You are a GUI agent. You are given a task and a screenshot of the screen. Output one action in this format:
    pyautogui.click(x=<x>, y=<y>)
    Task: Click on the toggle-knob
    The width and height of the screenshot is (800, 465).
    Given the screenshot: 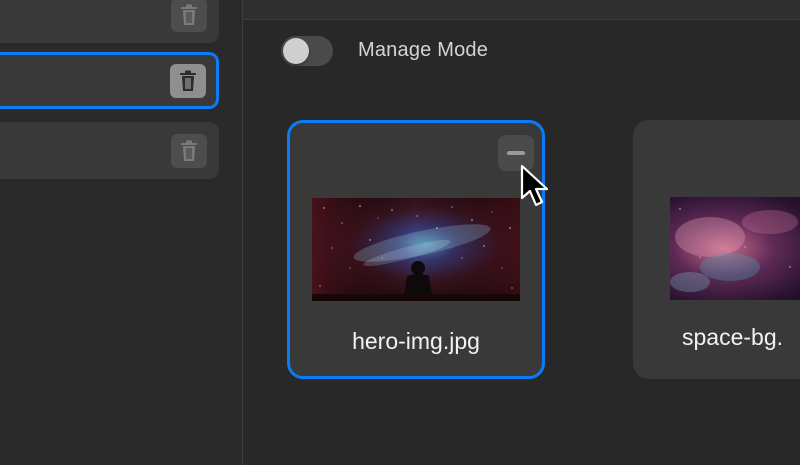 What is the action you would take?
    pyautogui.click(x=296, y=51)
    